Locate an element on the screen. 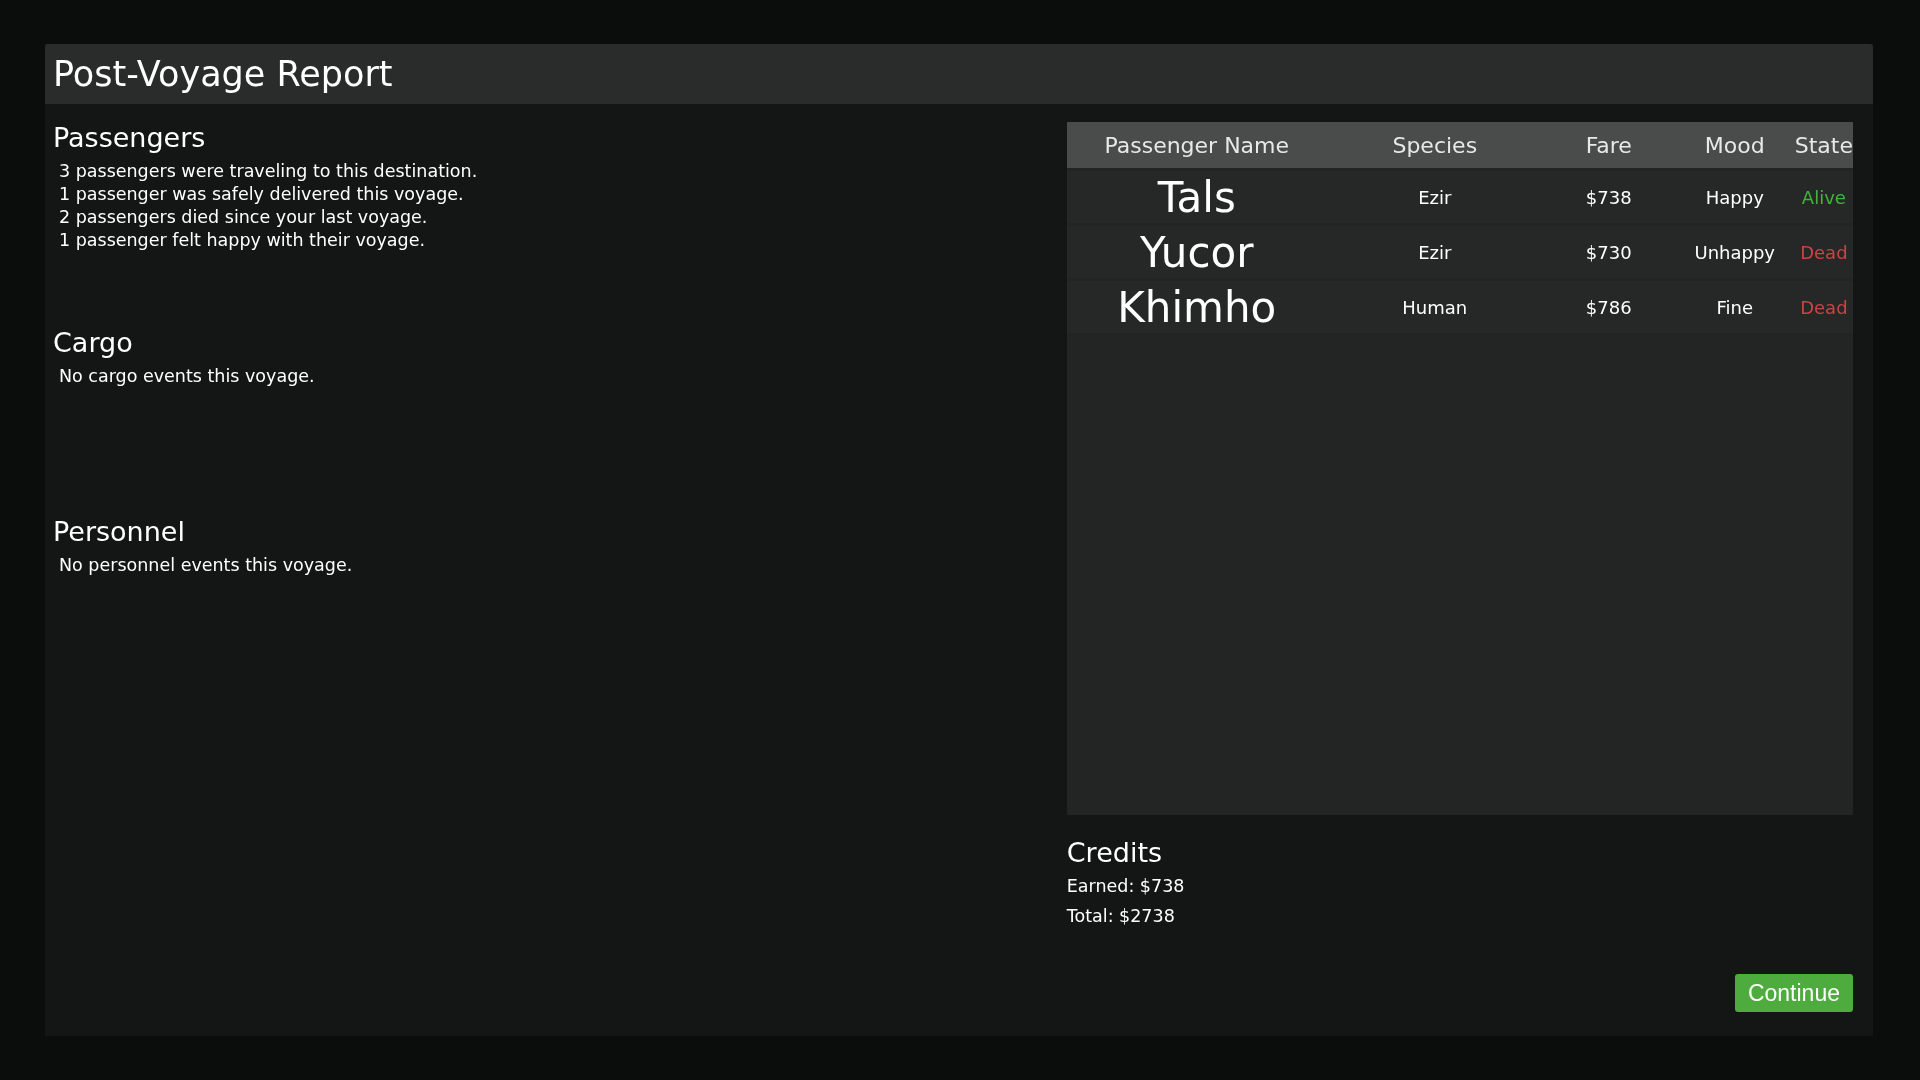 This screenshot has width=1920, height=1080. section-heading: Passengers is located at coordinates (130, 138).